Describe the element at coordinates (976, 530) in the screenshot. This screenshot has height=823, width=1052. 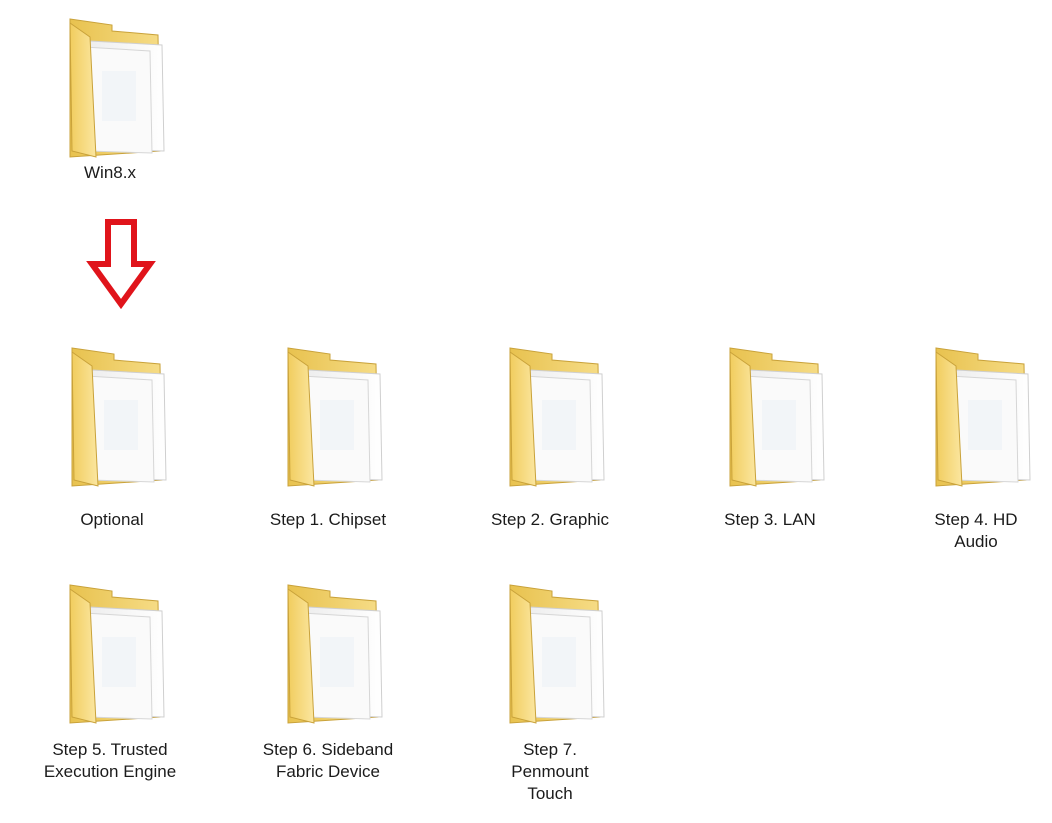
I see `folder-label: Step 4. HD Audio` at that location.